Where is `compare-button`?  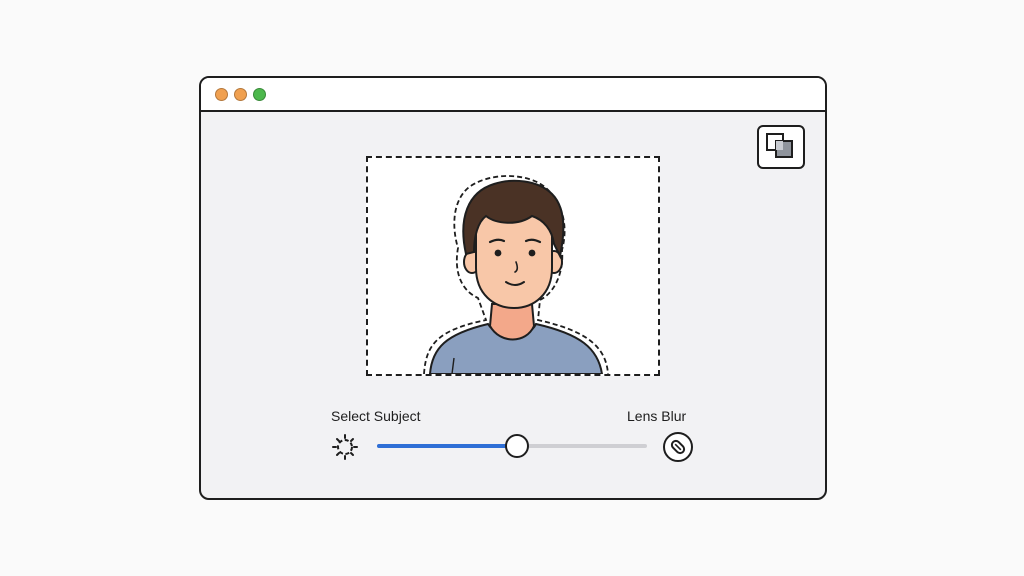
compare-button is located at coordinates (781, 147).